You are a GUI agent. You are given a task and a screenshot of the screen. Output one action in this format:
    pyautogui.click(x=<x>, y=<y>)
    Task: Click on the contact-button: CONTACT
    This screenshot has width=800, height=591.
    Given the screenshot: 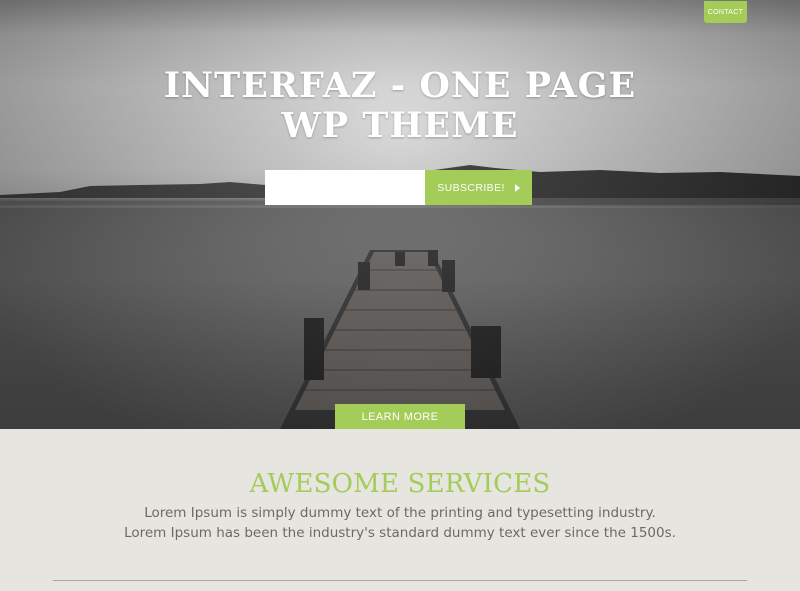 What is the action you would take?
    pyautogui.click(x=725, y=12)
    